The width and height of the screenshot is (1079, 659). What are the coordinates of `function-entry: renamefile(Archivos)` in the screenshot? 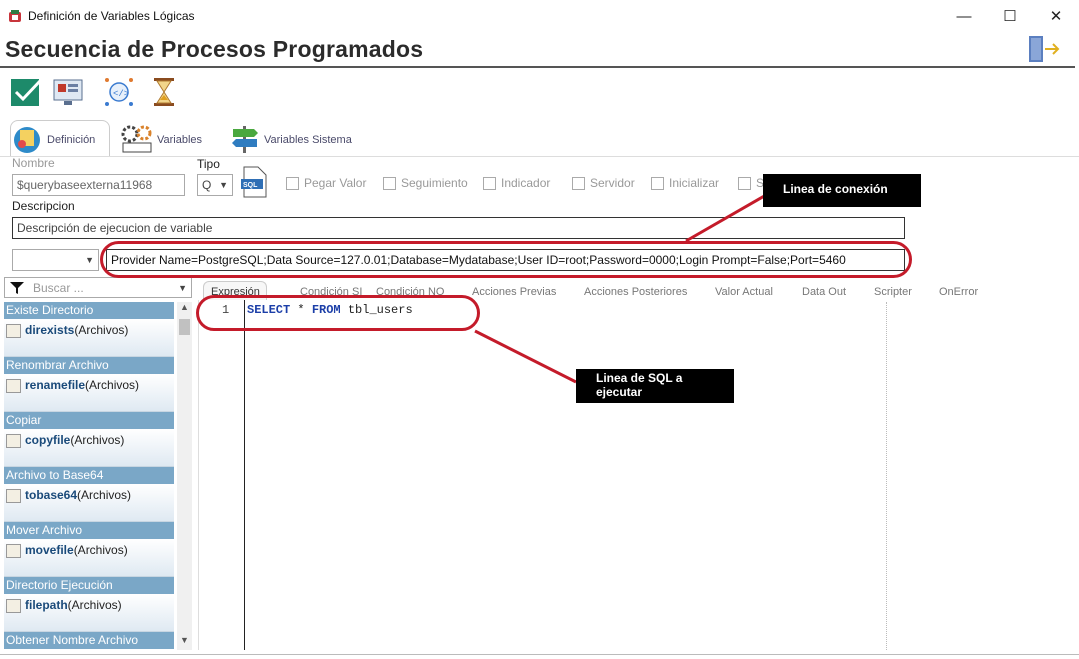 It's located at (89, 393).